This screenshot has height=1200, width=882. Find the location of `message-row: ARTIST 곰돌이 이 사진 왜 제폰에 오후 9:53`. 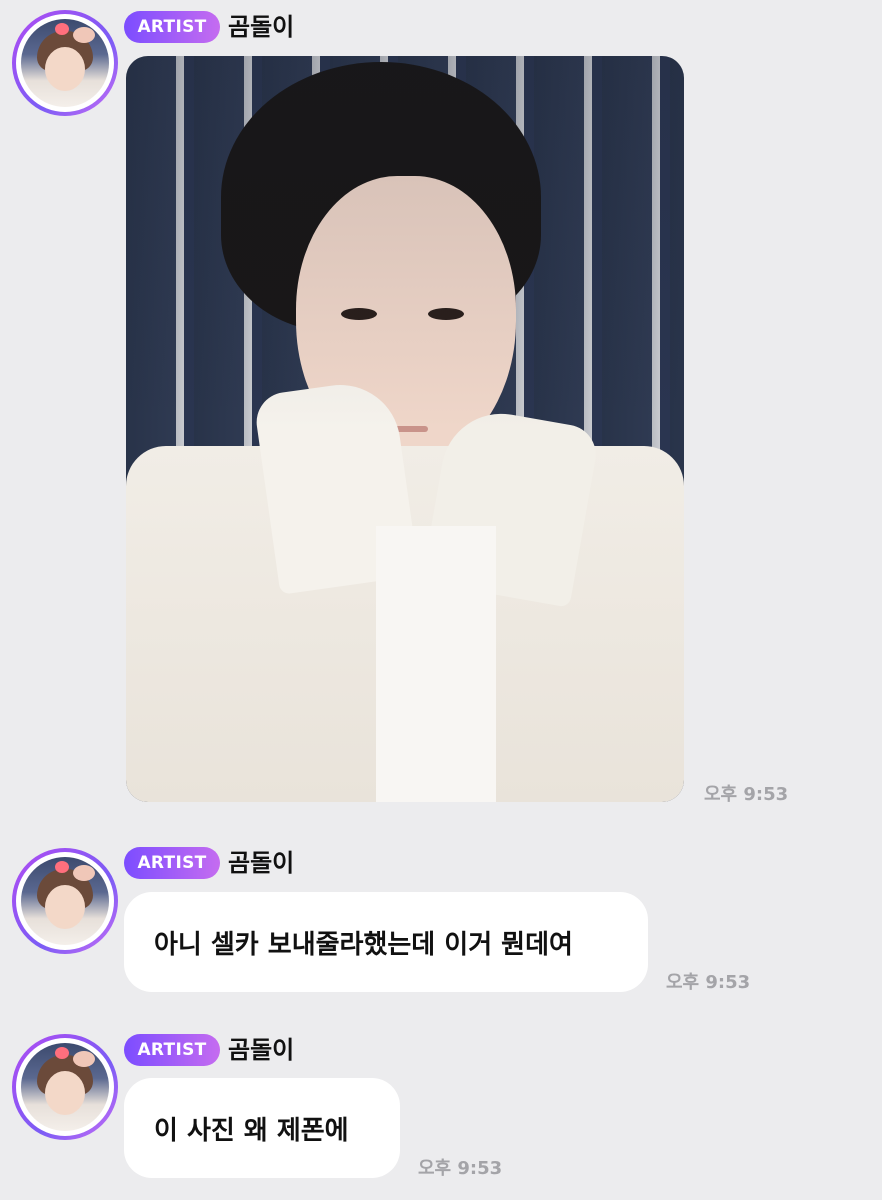

message-row: ARTIST 곰돌이 이 사진 왜 제폰에 오후 9:53 is located at coordinates (441, 1108).